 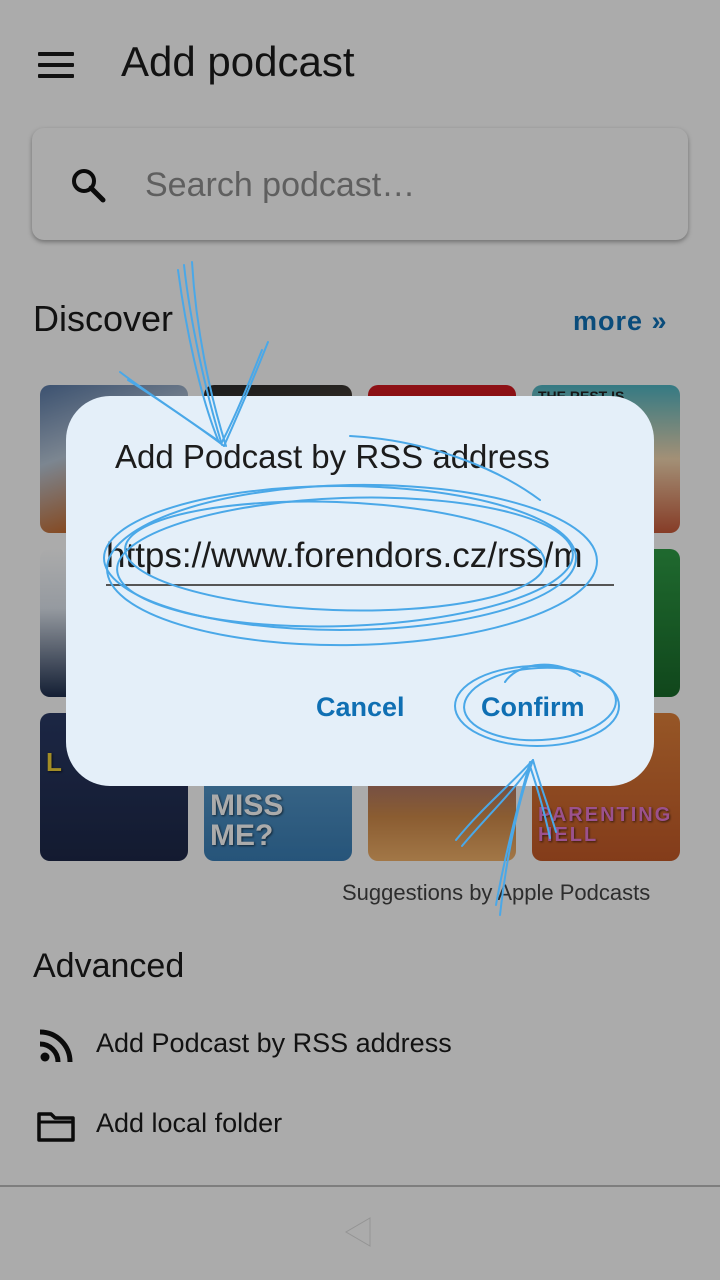 I want to click on cancel-button: Cancel, so click(x=360, y=707).